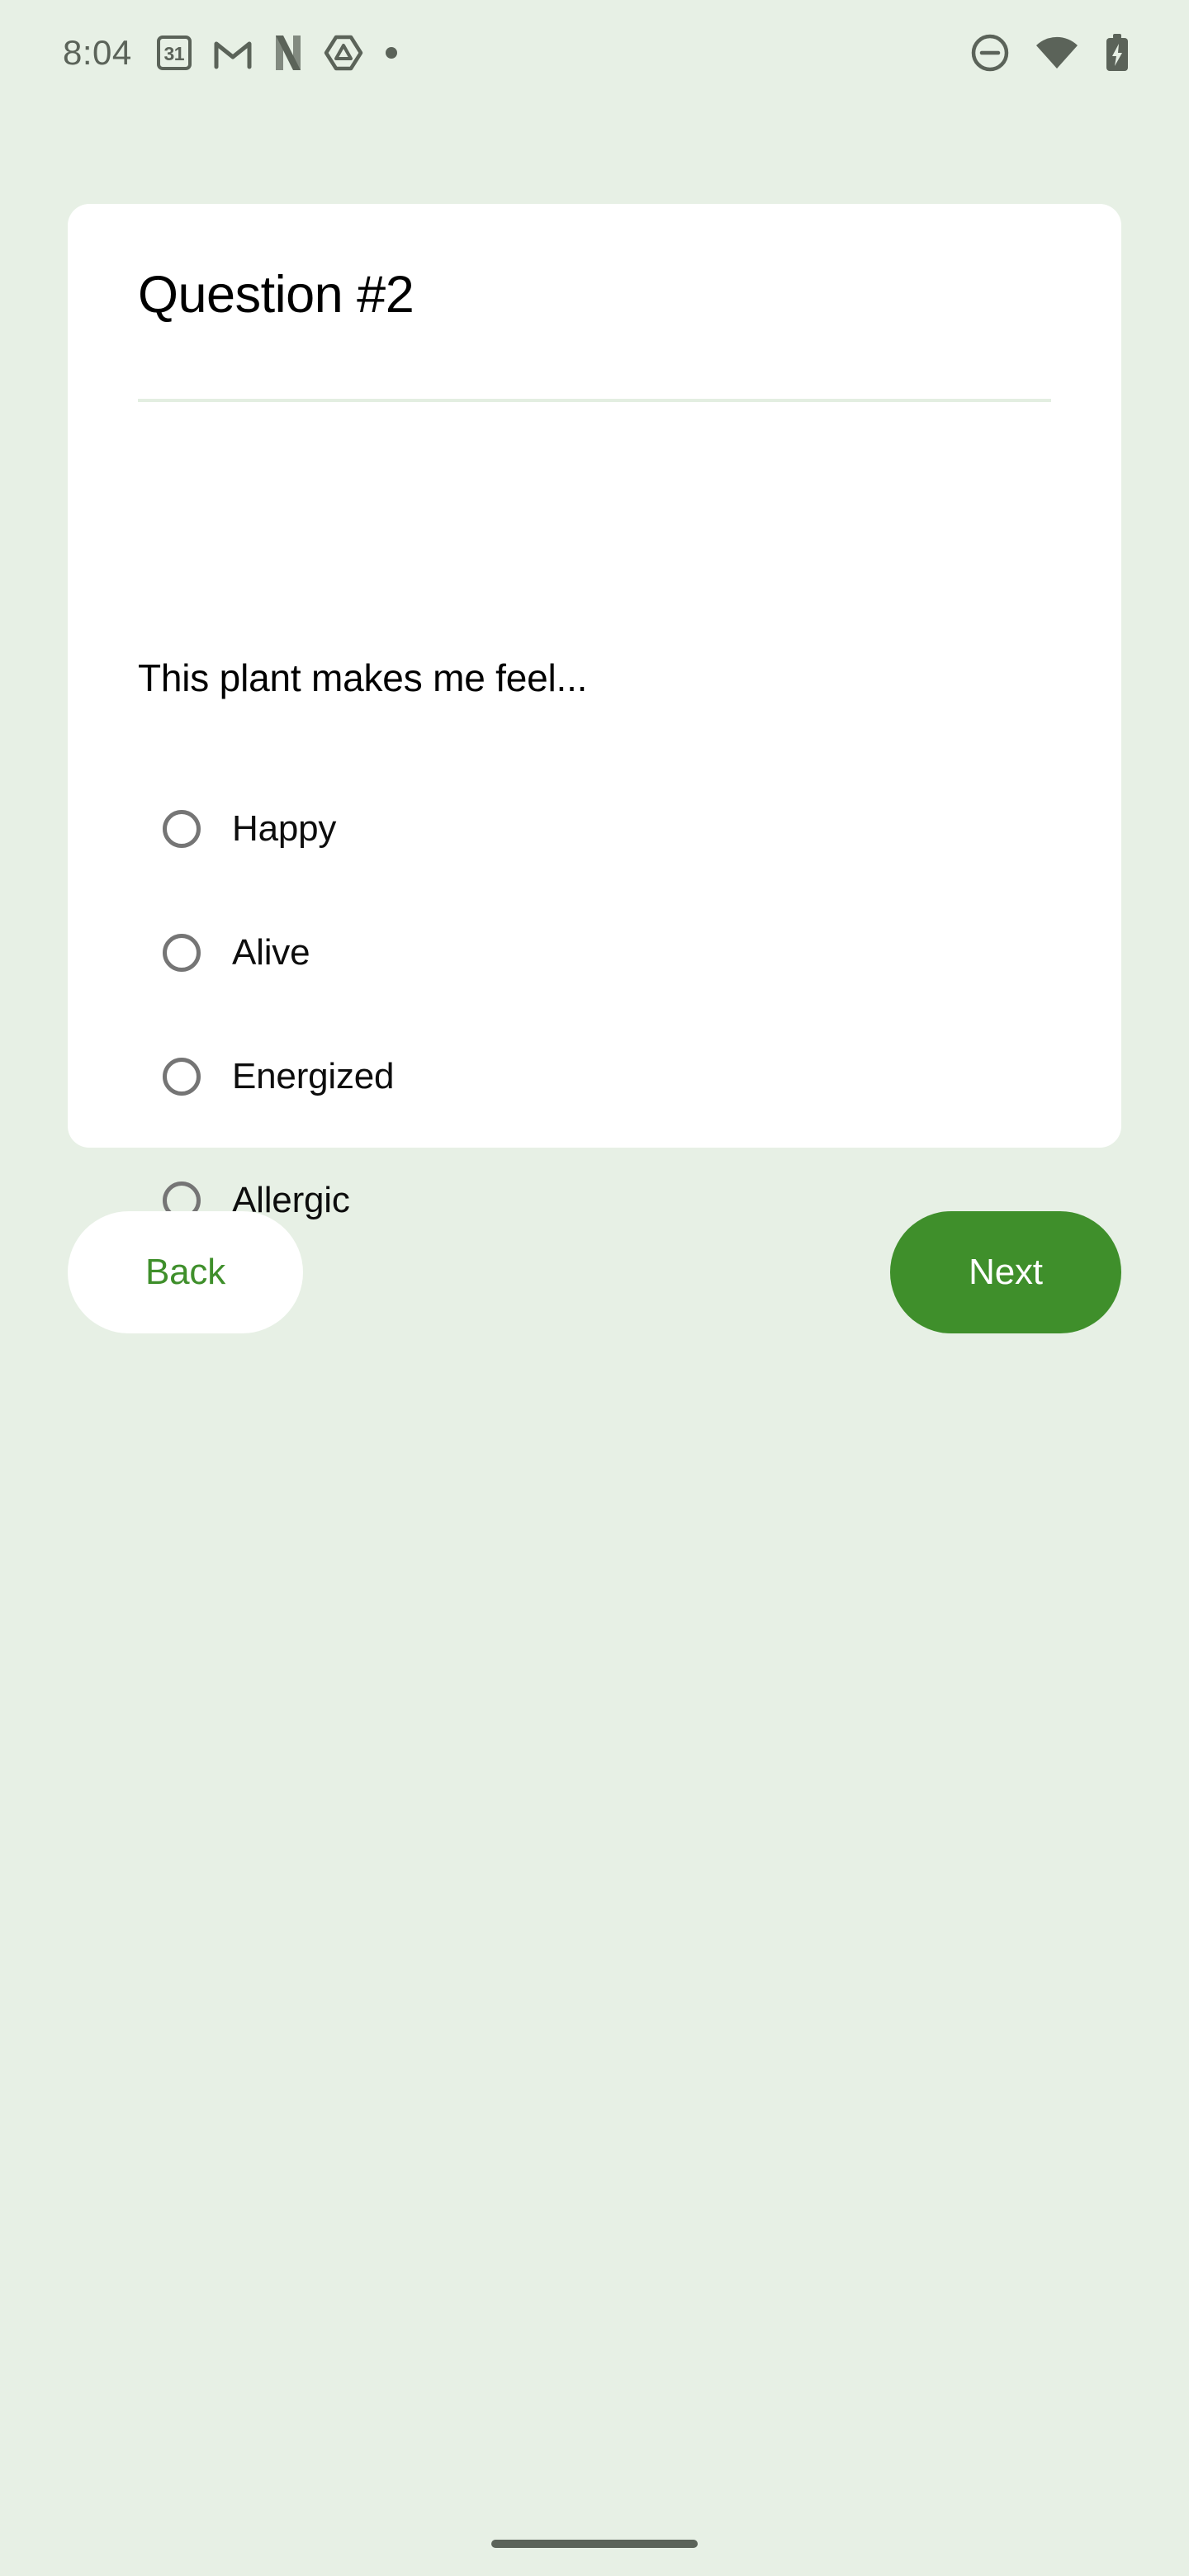 The image size is (1189, 2576). Describe the element at coordinates (594, 1272) in the screenshot. I see `navigation-buttons: Back Next` at that location.